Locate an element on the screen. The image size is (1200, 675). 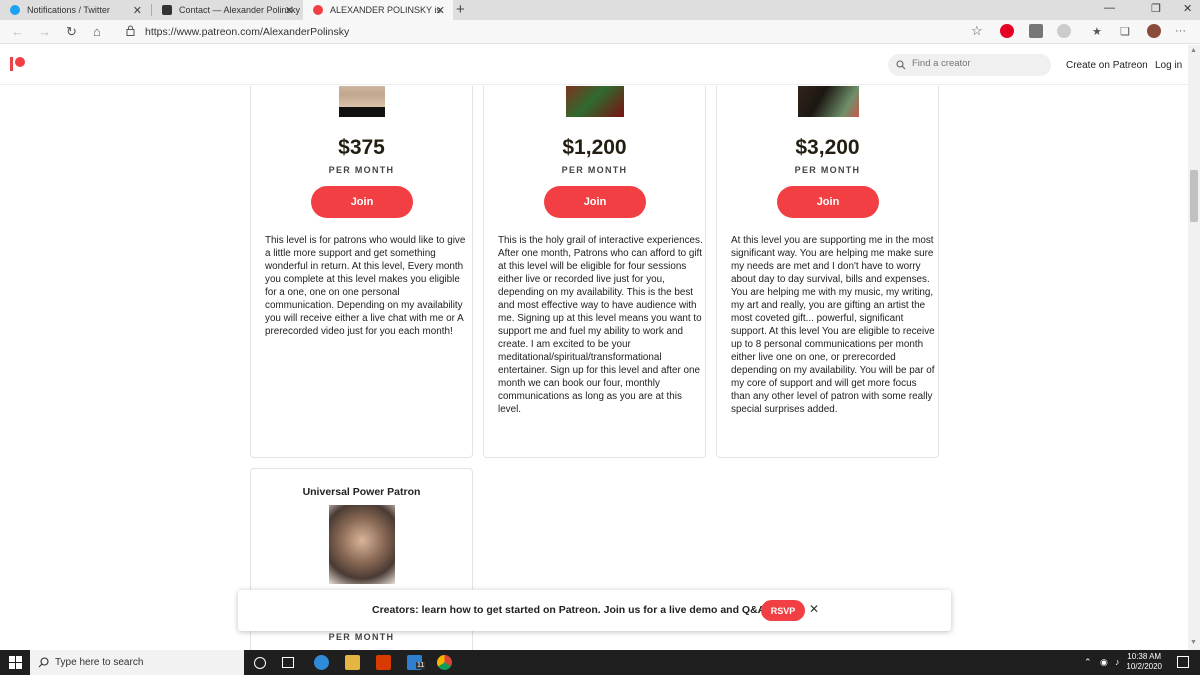
cortana-icon is located at coordinates (260, 663).